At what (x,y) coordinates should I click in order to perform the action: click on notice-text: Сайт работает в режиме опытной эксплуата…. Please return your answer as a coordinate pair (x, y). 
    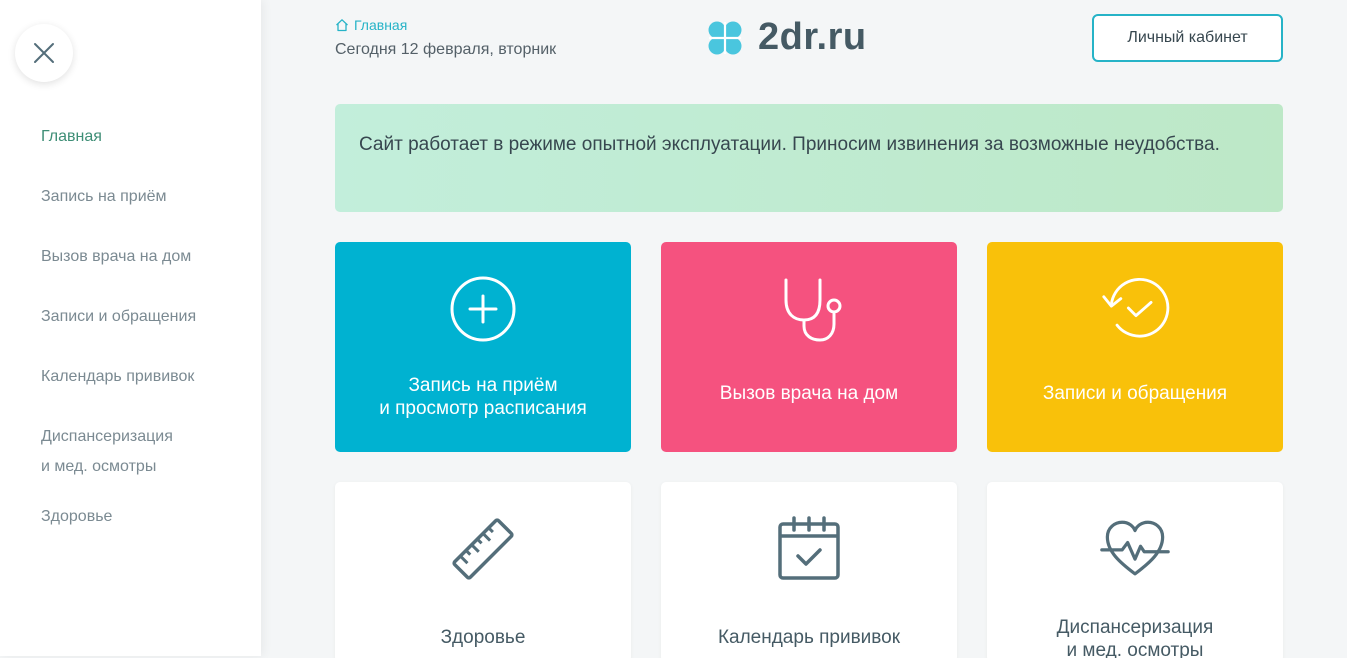
    Looking at the image, I should click on (789, 144).